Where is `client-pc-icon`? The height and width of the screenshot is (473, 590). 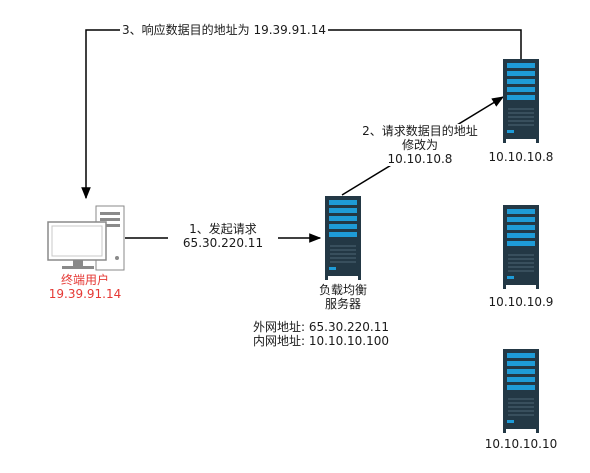 client-pc-icon is located at coordinates (86, 238).